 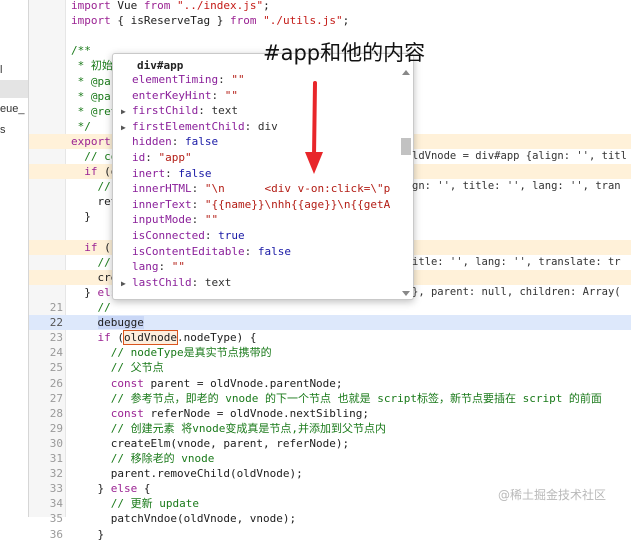 I want to click on property-row: id: "app", so click(x=256, y=158).